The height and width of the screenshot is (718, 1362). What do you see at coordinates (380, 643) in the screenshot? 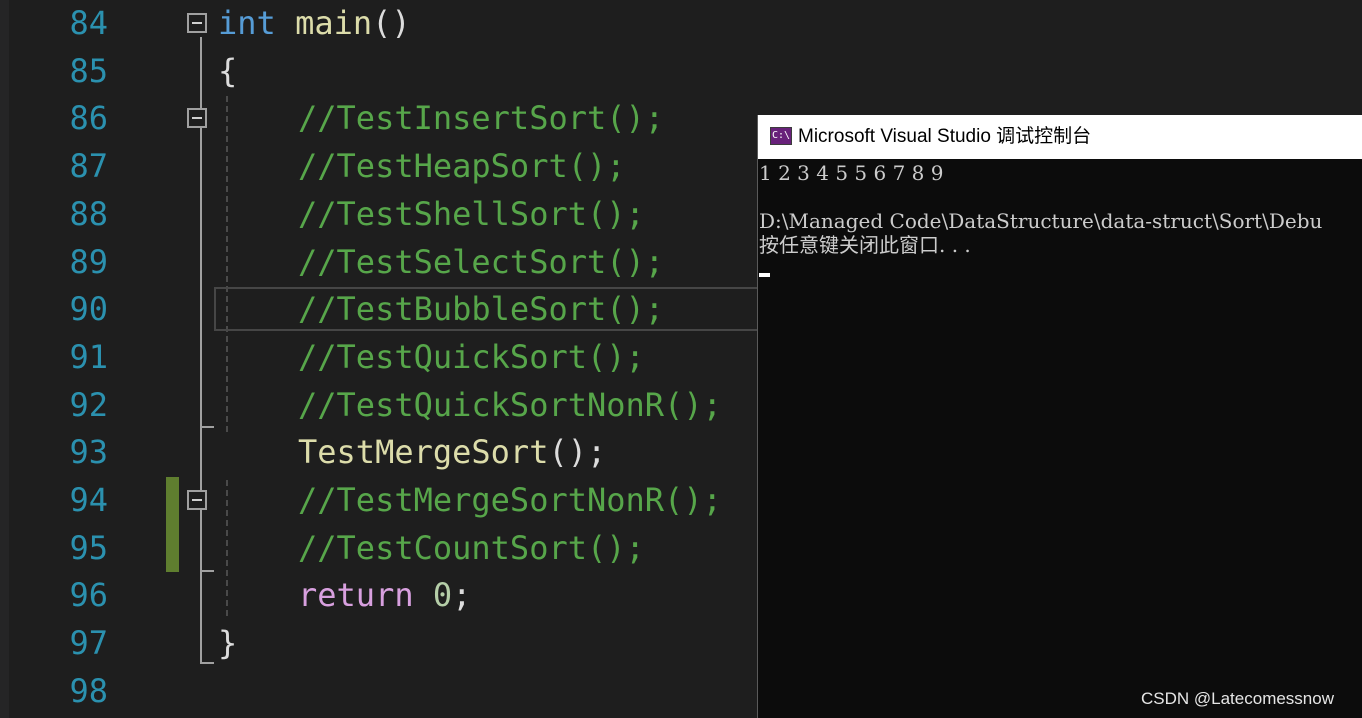
I see `code-line: 97}` at bounding box center [380, 643].